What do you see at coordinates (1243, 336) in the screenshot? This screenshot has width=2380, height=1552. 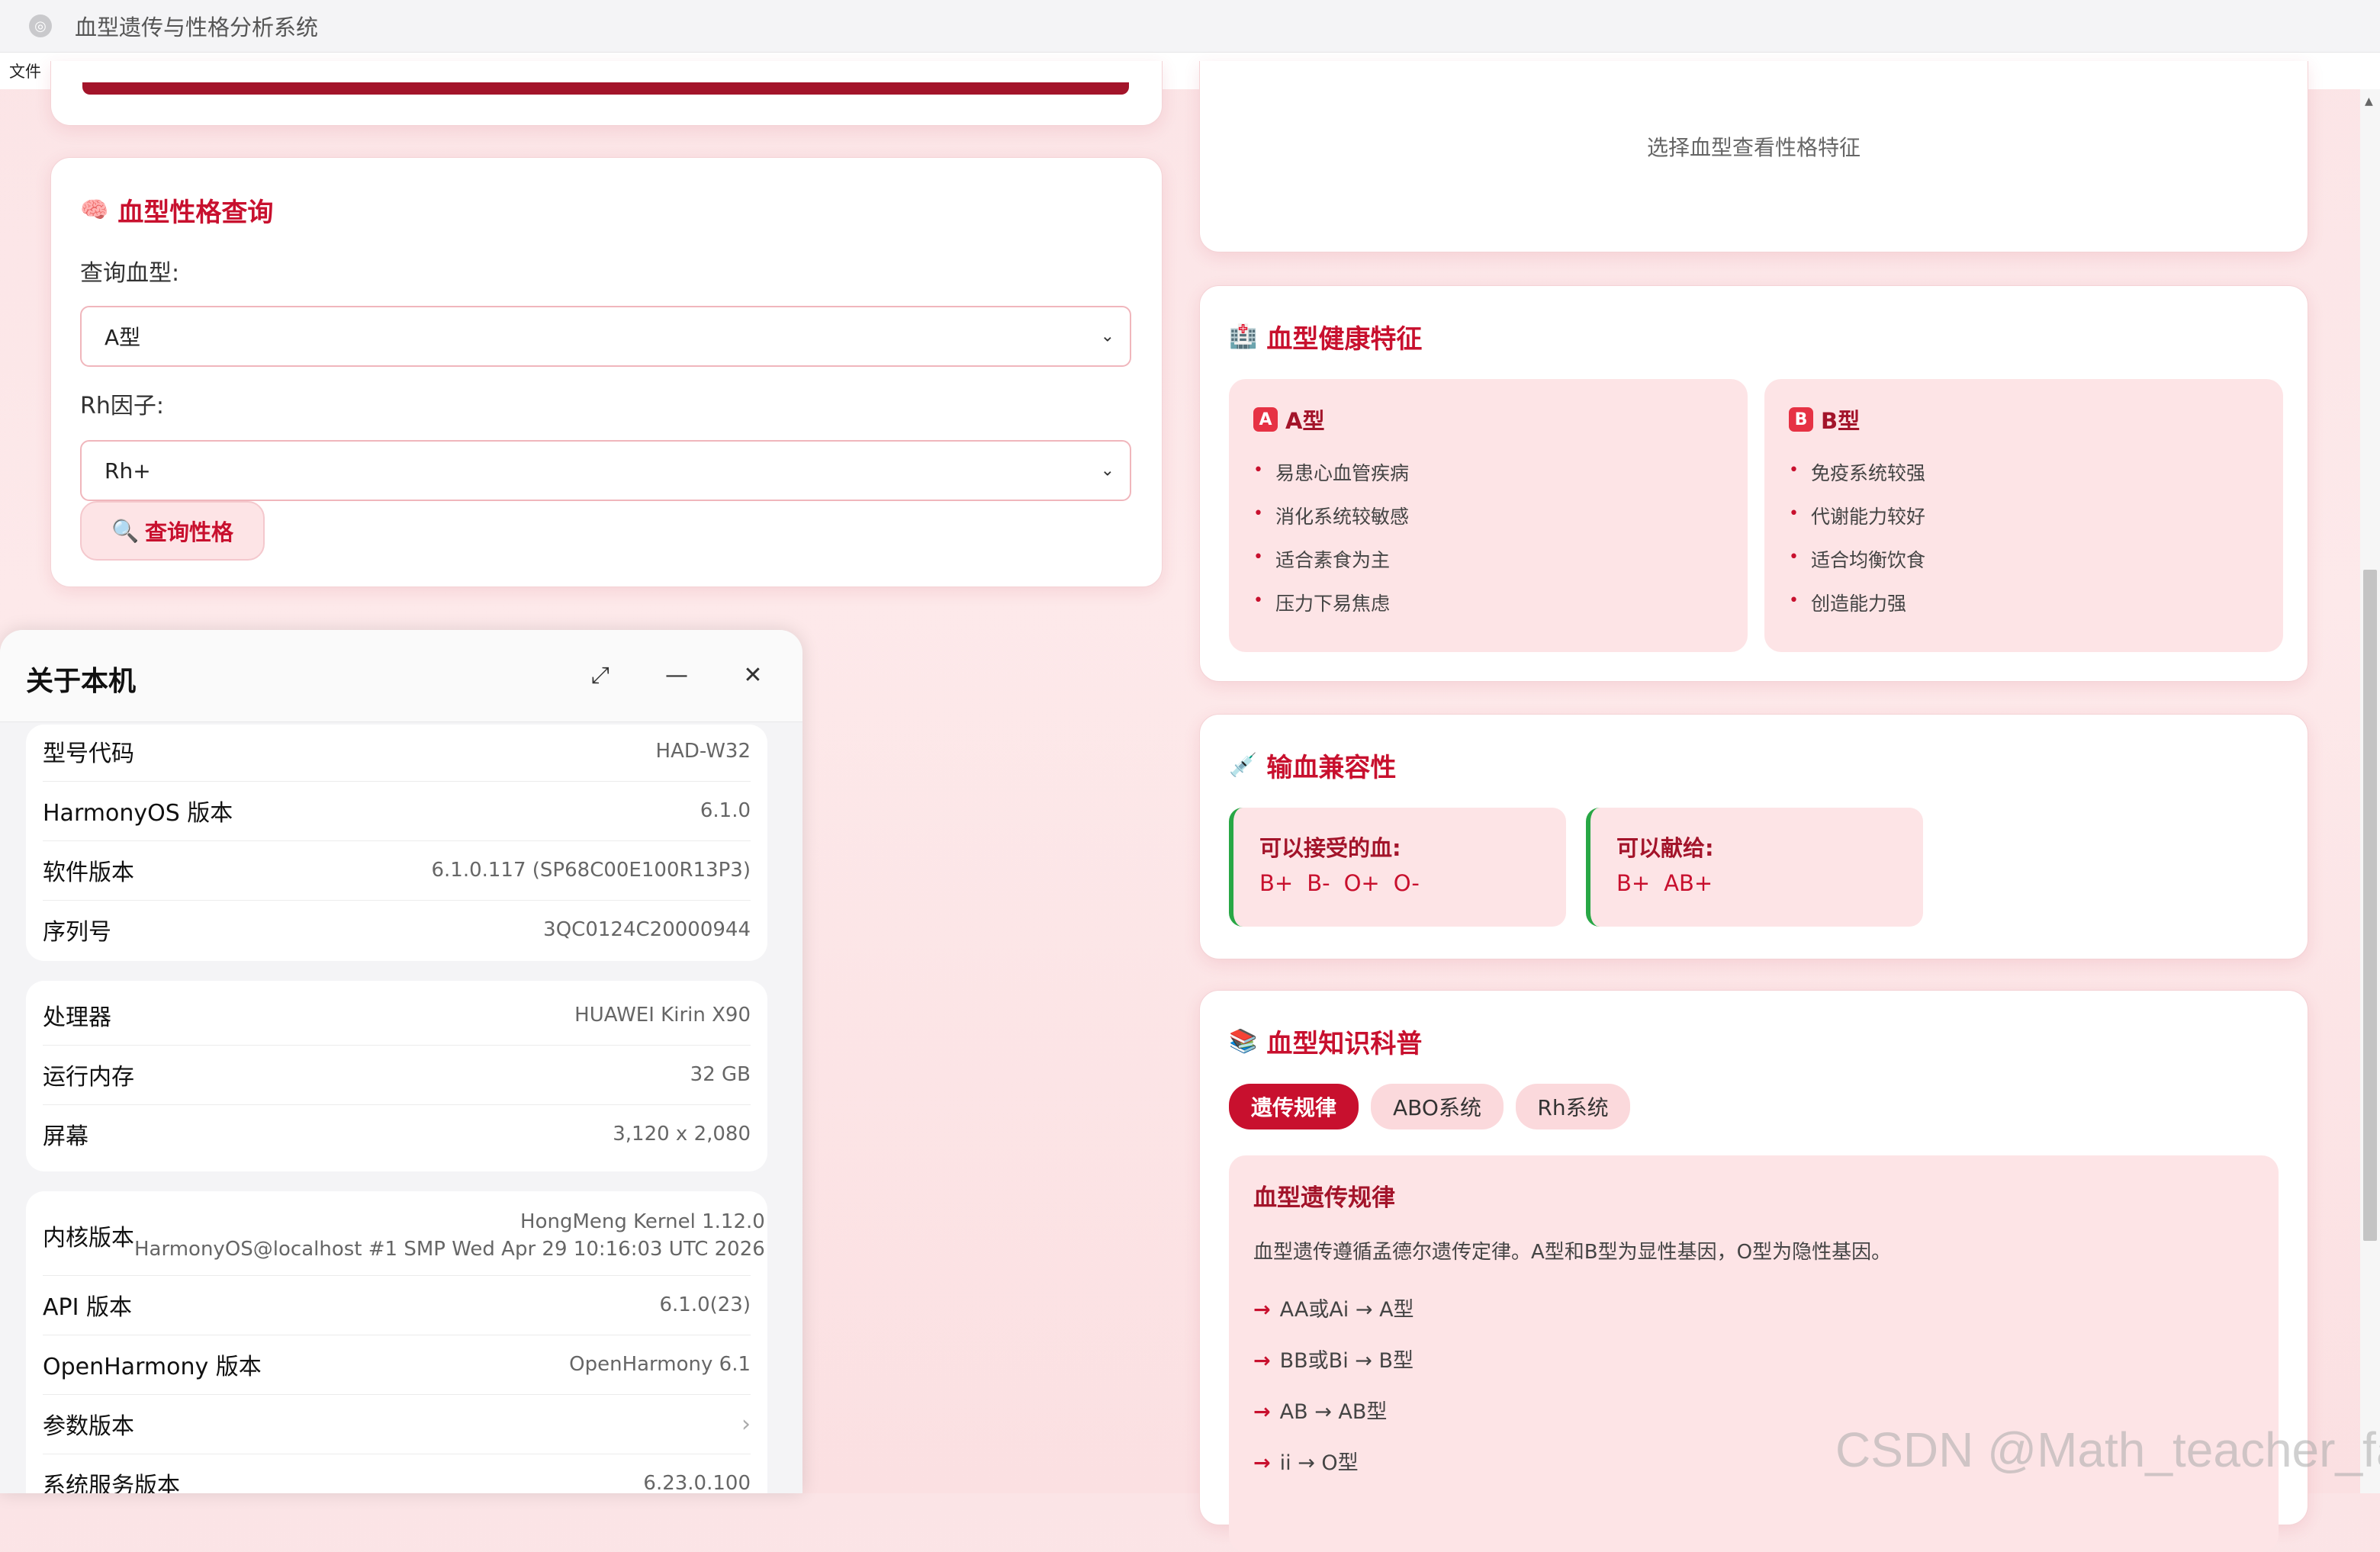 I see `hospital-icon: 🏥` at bounding box center [1243, 336].